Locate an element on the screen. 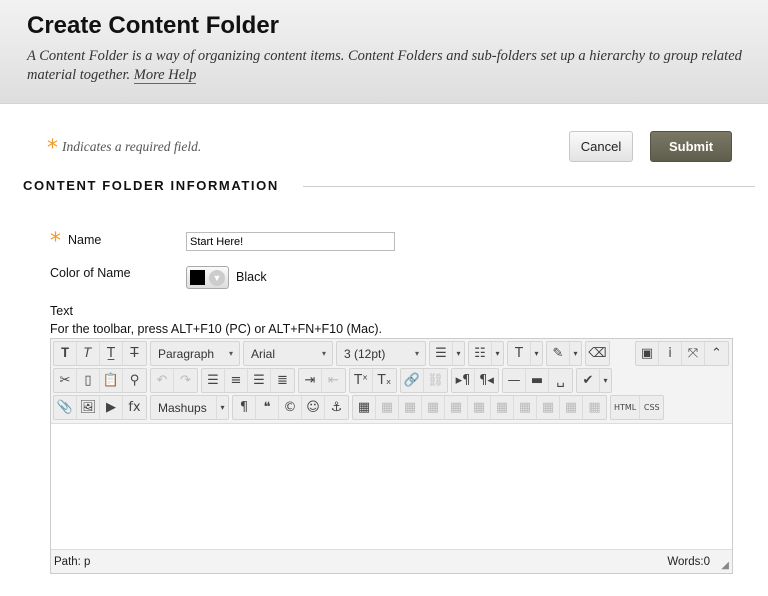 Image resolution: width=768 pixels, height=596 pixels. fullscreen-icon: ⤧ is located at coordinates (693, 353).